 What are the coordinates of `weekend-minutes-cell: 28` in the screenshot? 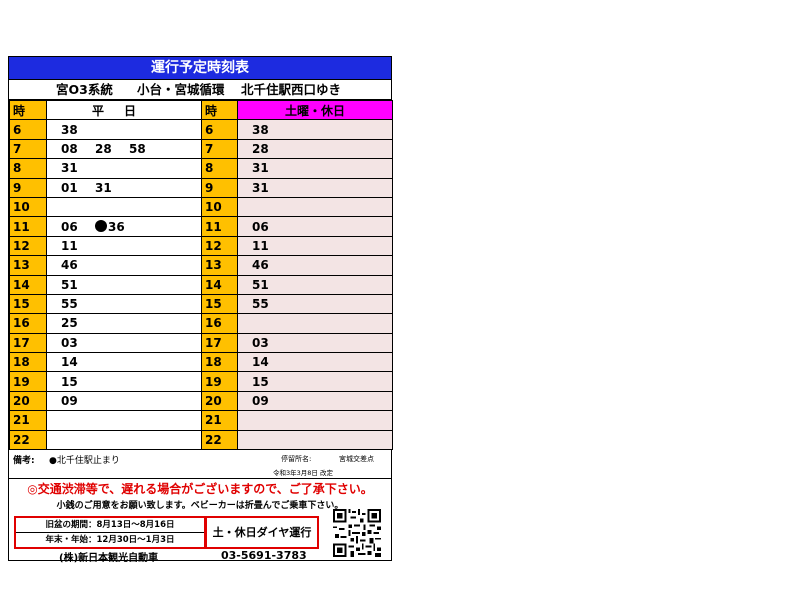 It's located at (315, 149).